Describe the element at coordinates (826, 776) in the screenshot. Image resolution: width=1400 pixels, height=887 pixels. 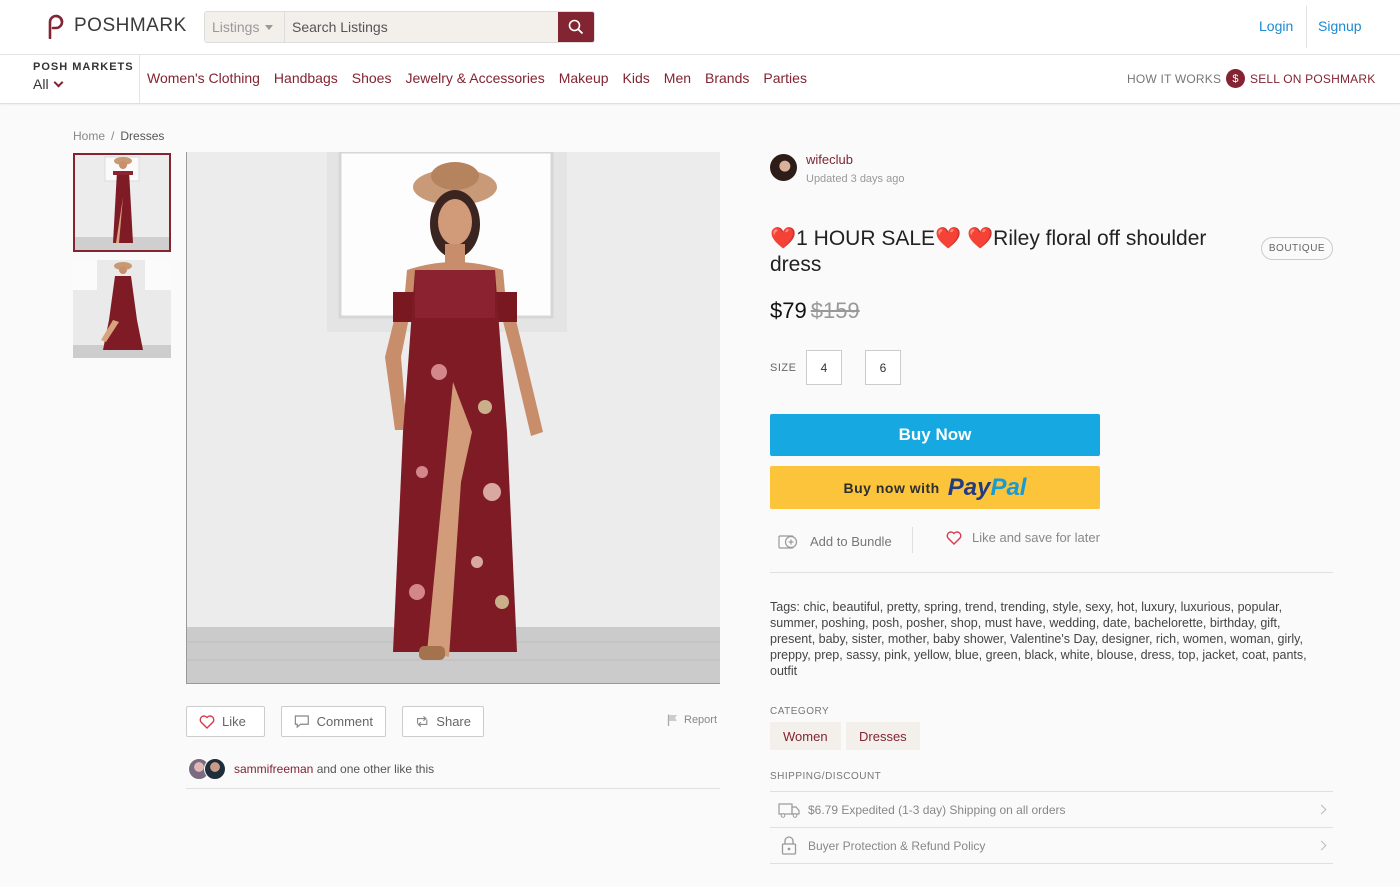
I see `shipping-label: SHIPPING/DISCOUNT` at that location.